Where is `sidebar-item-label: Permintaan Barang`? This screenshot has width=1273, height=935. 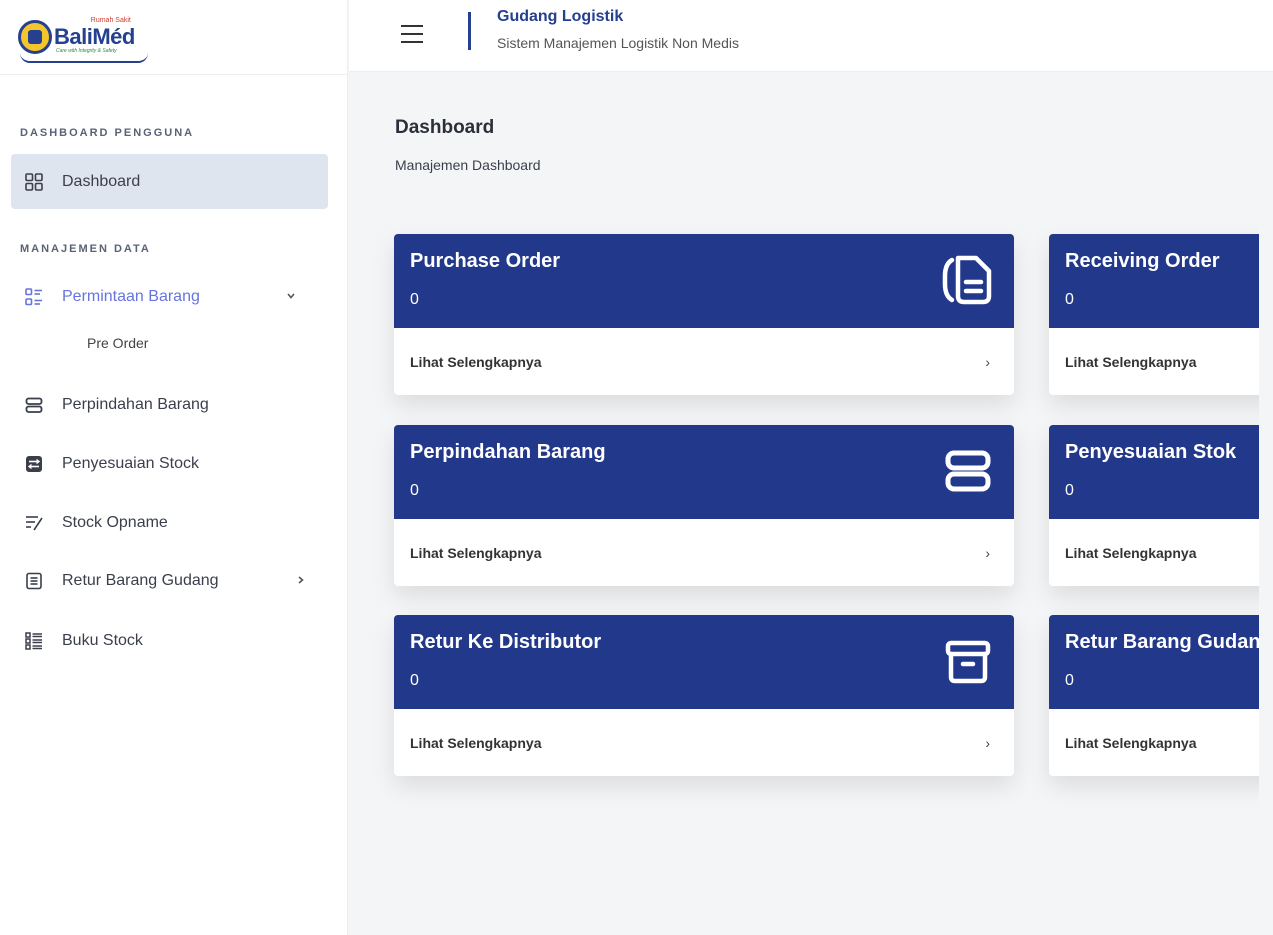
sidebar-item-label: Permintaan Barang is located at coordinates (131, 296).